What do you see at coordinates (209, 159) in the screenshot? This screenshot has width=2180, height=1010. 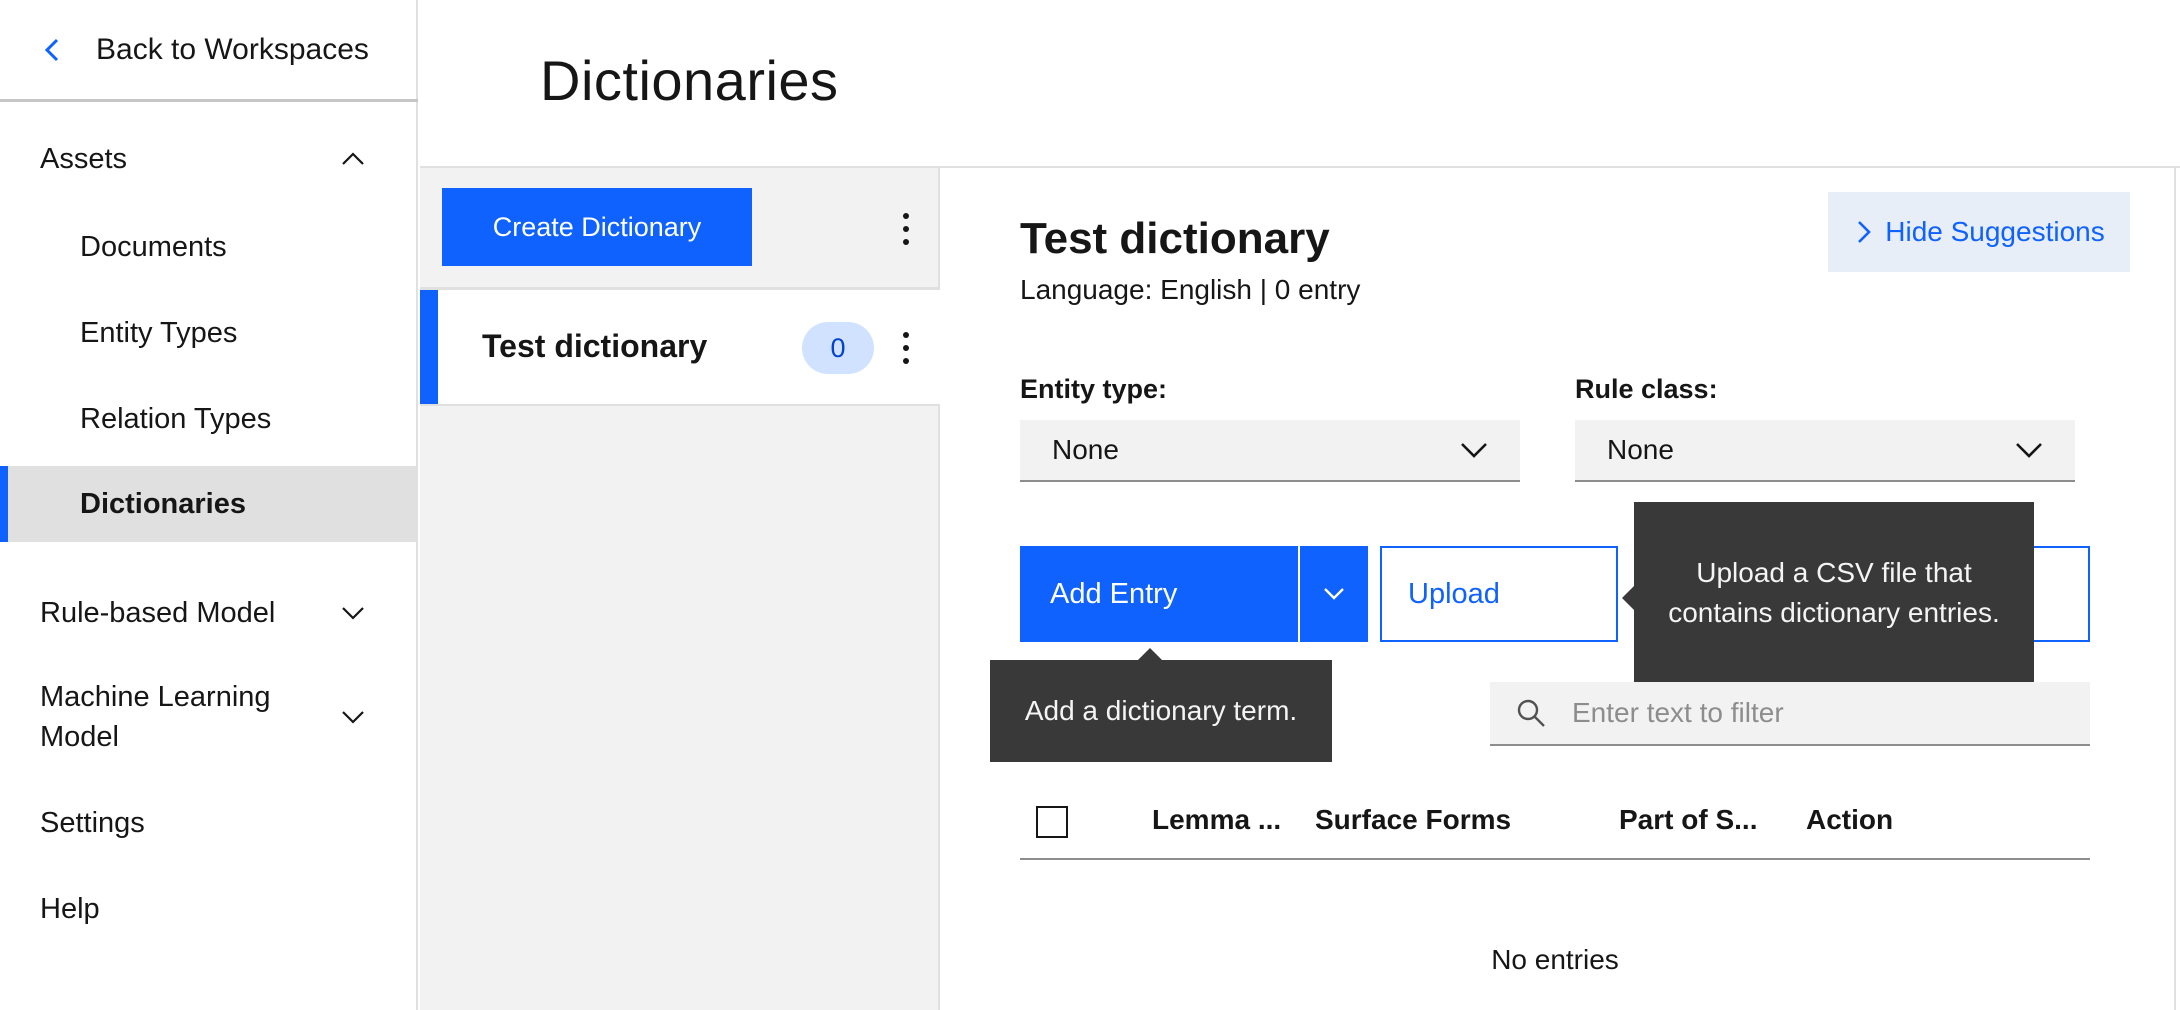 I see `sidebar-item-assets: Assets` at bounding box center [209, 159].